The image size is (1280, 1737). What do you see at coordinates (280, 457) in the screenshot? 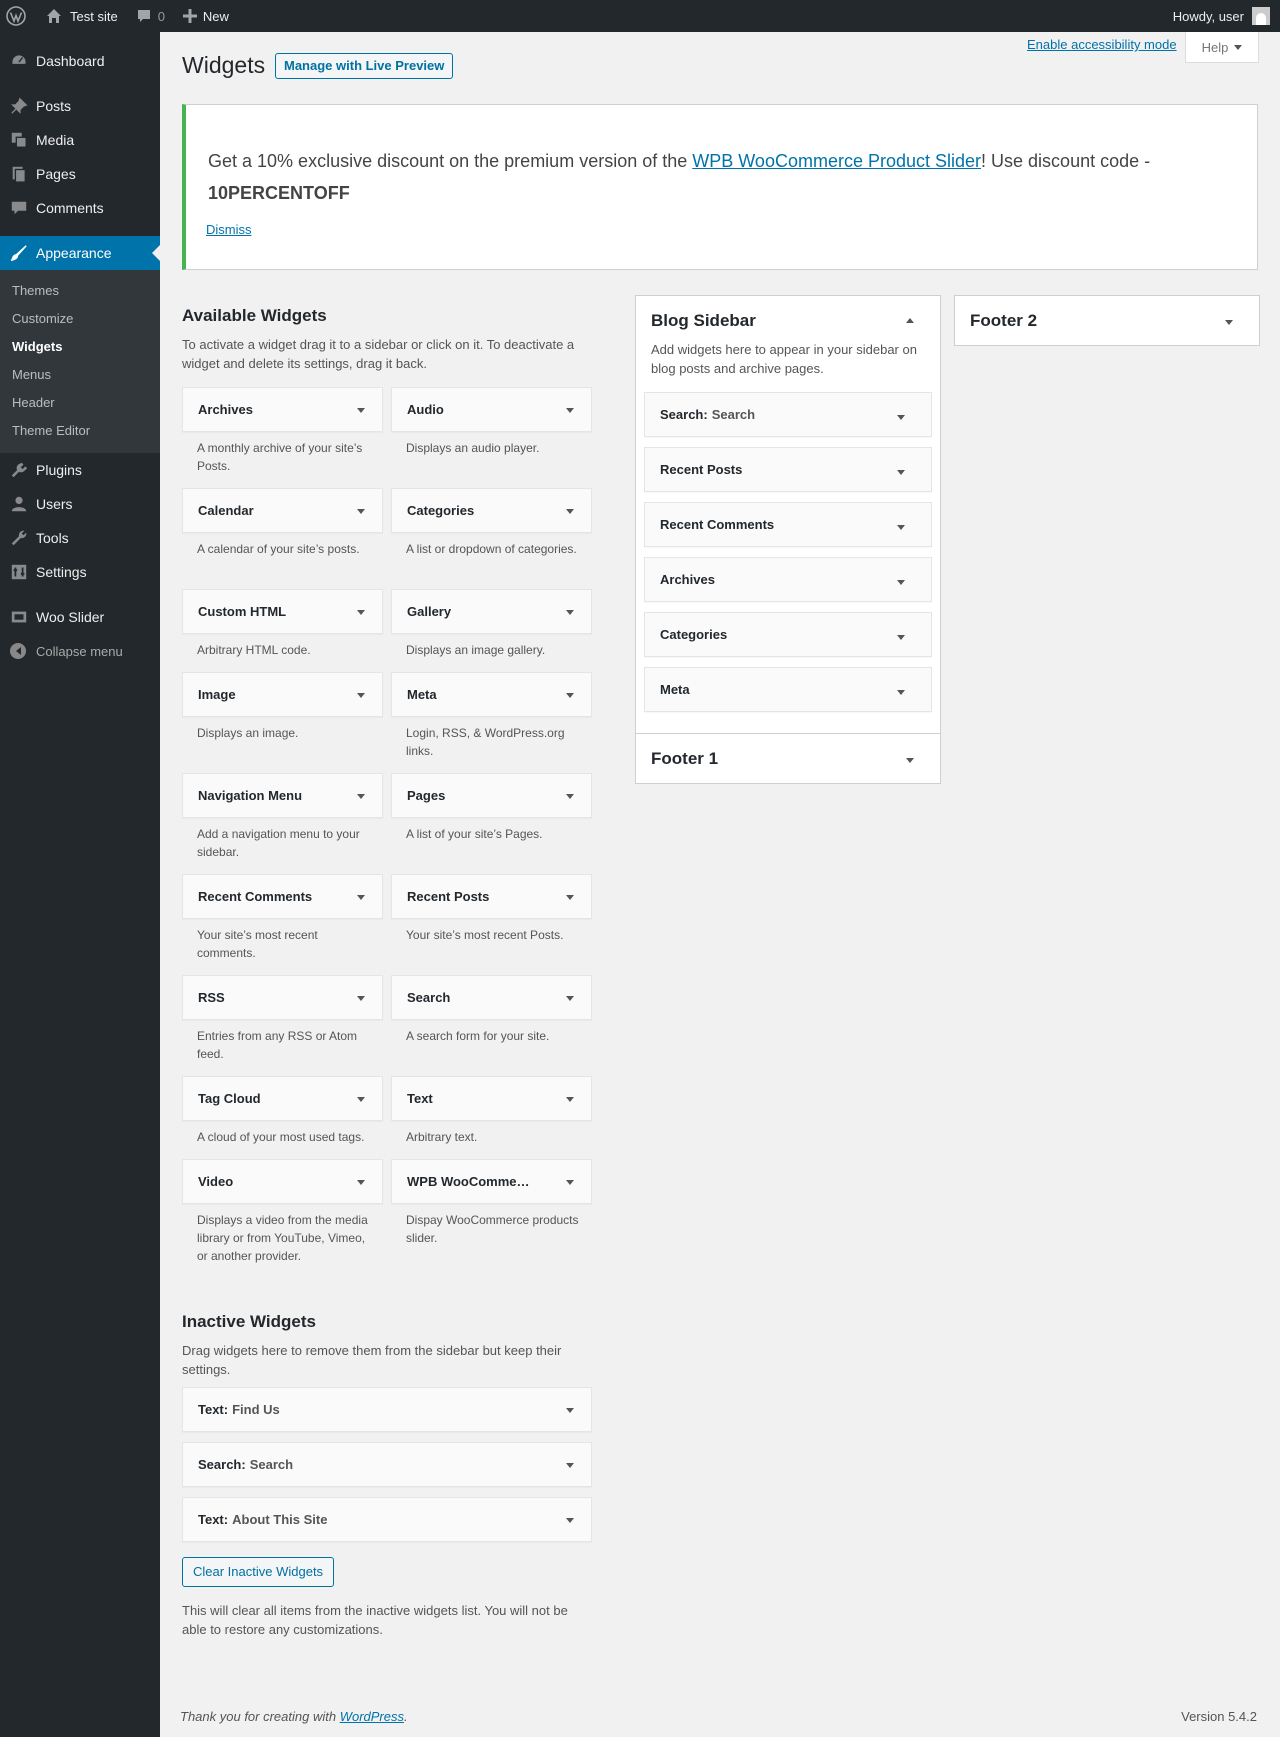
I see `widget-description: A monthly archive of your site’s Posts.` at bounding box center [280, 457].